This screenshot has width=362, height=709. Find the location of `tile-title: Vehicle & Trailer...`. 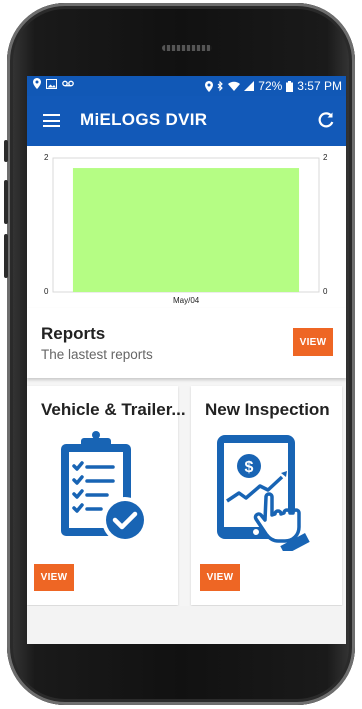

tile-title: Vehicle & Trailer... is located at coordinates (113, 409).